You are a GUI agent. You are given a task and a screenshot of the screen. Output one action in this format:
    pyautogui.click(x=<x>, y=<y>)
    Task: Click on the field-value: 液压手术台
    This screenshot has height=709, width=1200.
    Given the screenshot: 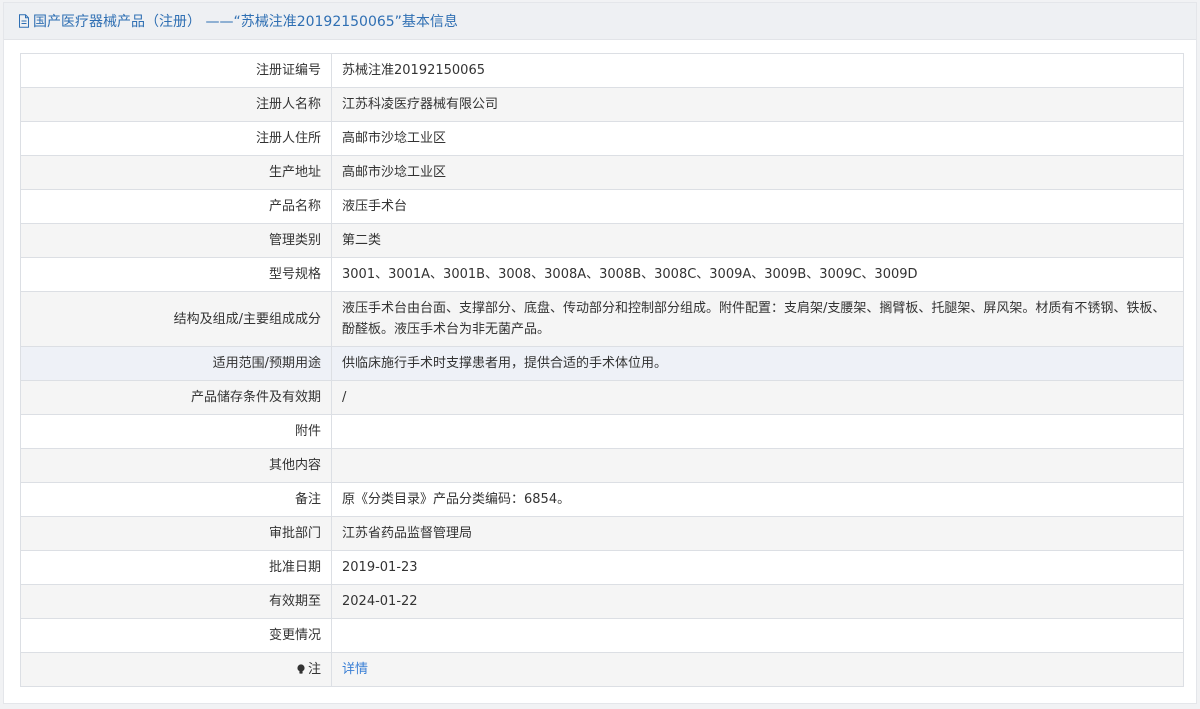 What is the action you would take?
    pyautogui.click(x=757, y=206)
    